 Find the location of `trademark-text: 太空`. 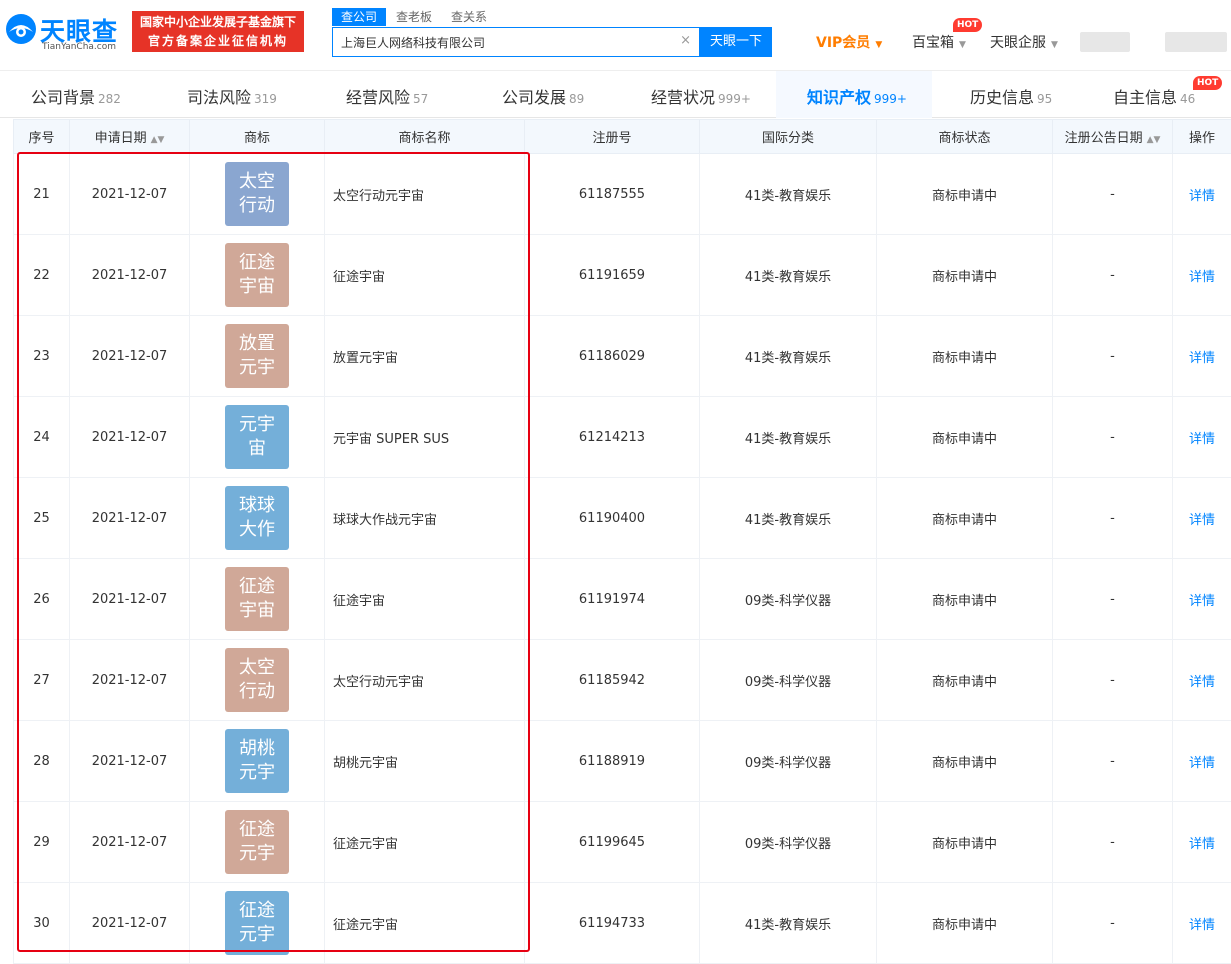

trademark-text: 太空 is located at coordinates (257, 182).